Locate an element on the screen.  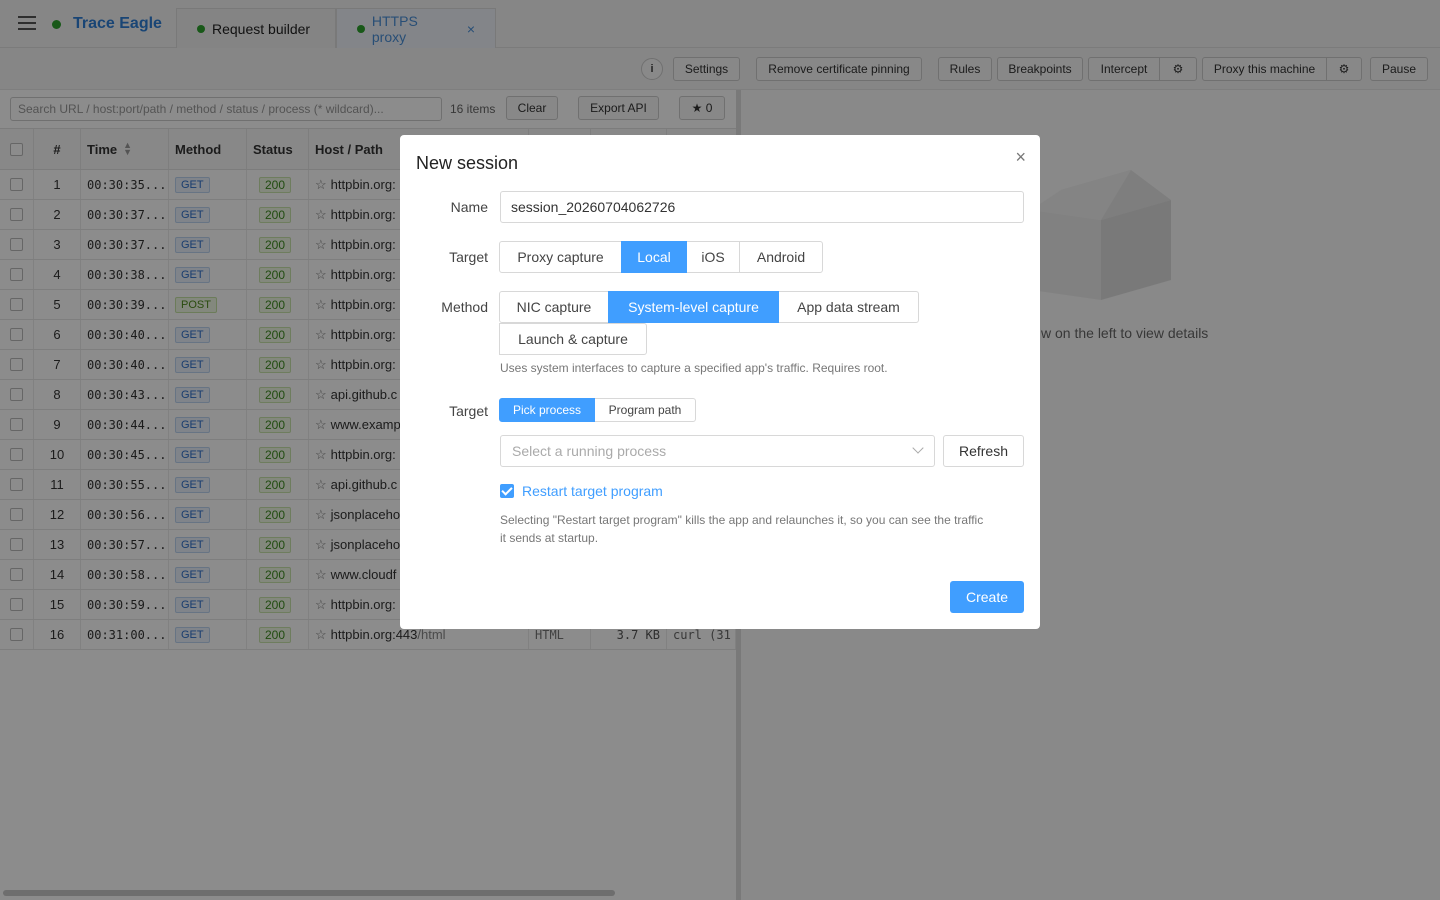
target-option-ios: iOS is located at coordinates (713, 257).